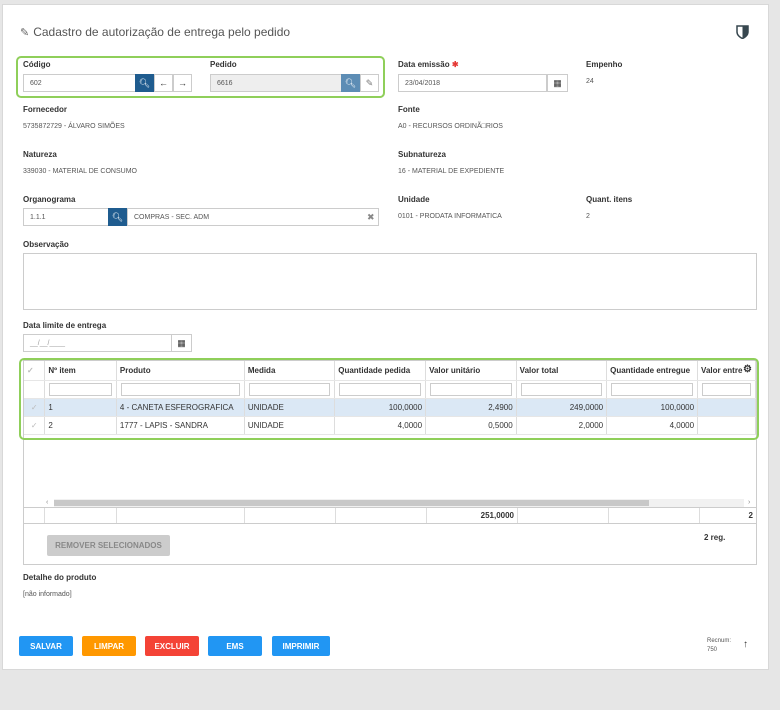 This screenshot has height=710, width=780. I want to click on observacao-label: Observação, so click(46, 244).